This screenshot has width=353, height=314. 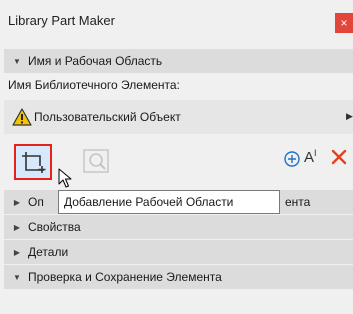 I want to click on text-icon: AI, so click(x=310, y=157).